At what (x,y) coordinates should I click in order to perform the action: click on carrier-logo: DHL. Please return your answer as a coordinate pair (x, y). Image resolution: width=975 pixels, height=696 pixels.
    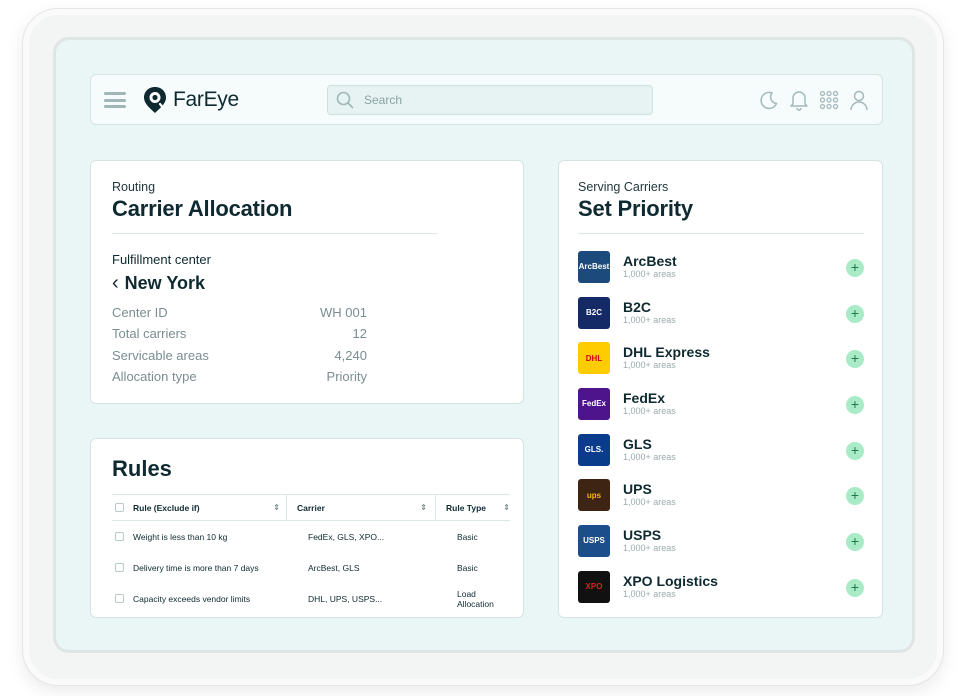
    Looking at the image, I should click on (594, 358).